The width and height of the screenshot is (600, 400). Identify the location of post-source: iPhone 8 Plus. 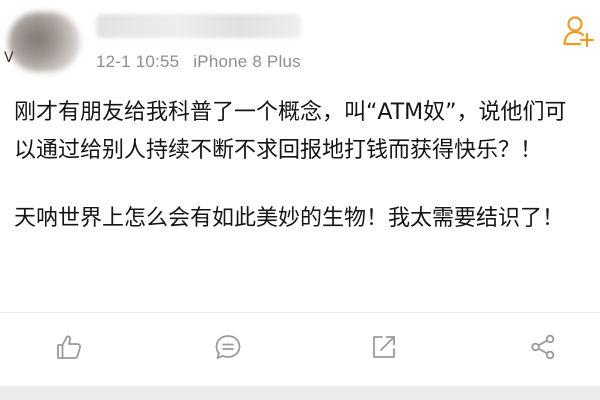
(247, 61).